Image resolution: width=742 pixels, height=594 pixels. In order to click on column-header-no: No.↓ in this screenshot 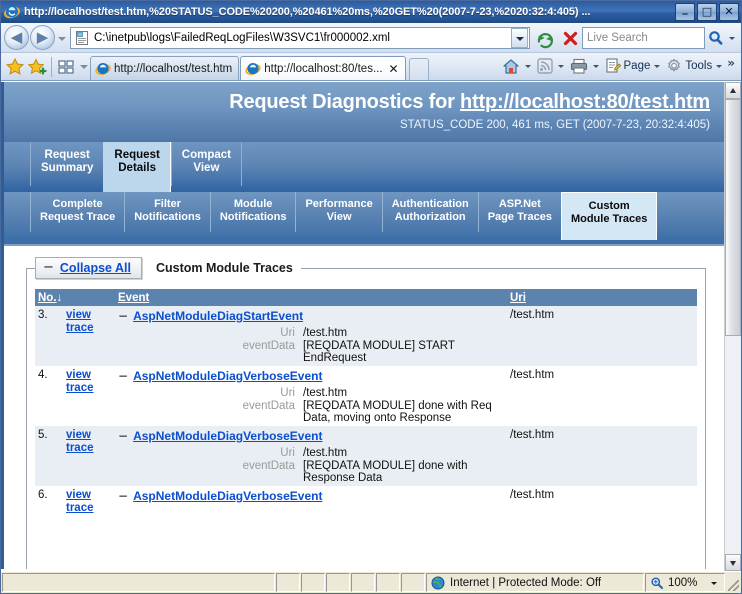, I will do `click(75, 297)`.